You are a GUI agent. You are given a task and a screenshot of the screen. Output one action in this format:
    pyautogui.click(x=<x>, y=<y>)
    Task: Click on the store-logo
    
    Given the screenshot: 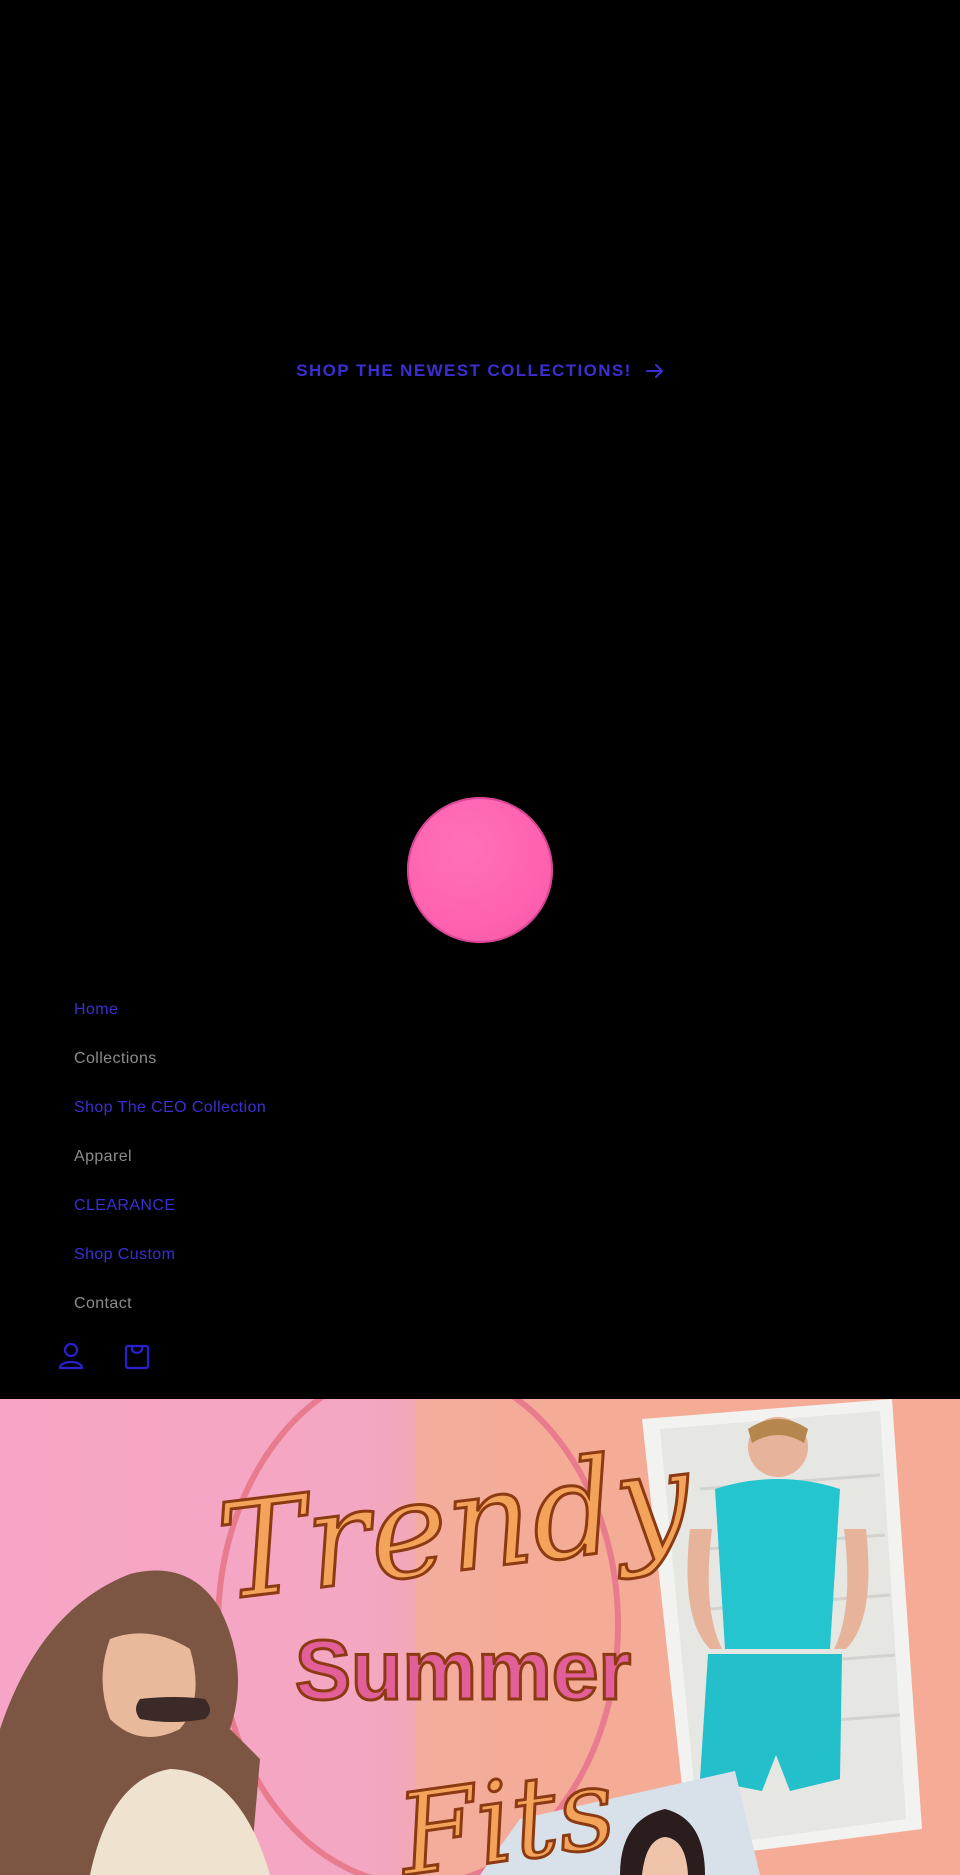 What is the action you would take?
    pyautogui.click(x=480, y=870)
    